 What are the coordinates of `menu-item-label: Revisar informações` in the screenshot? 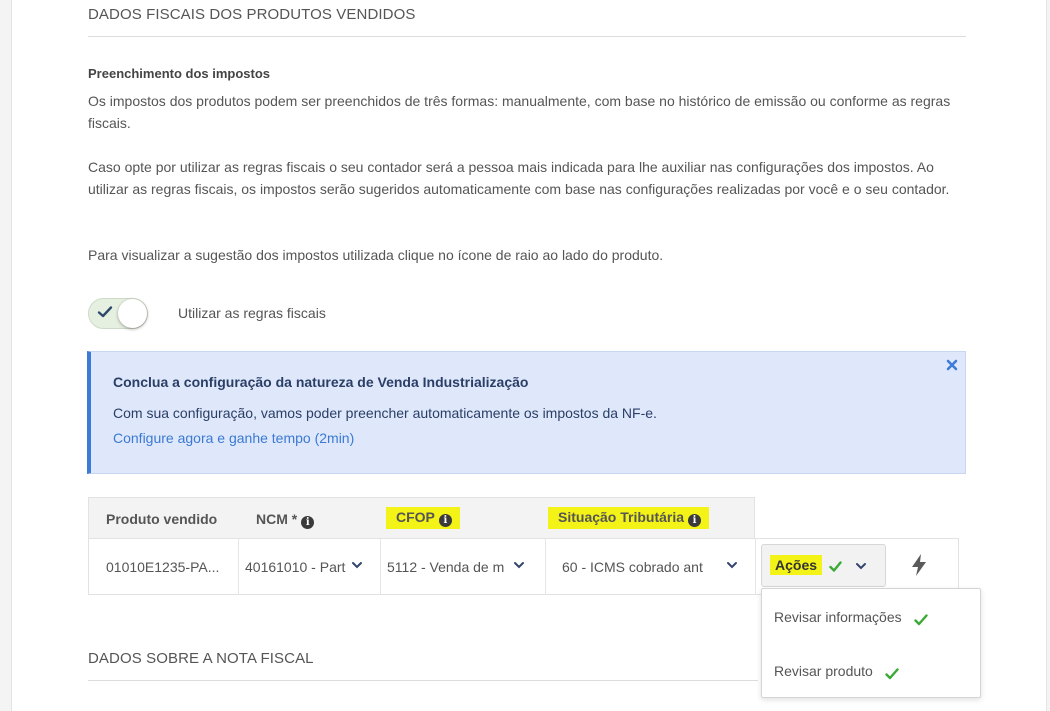 It's located at (838, 617).